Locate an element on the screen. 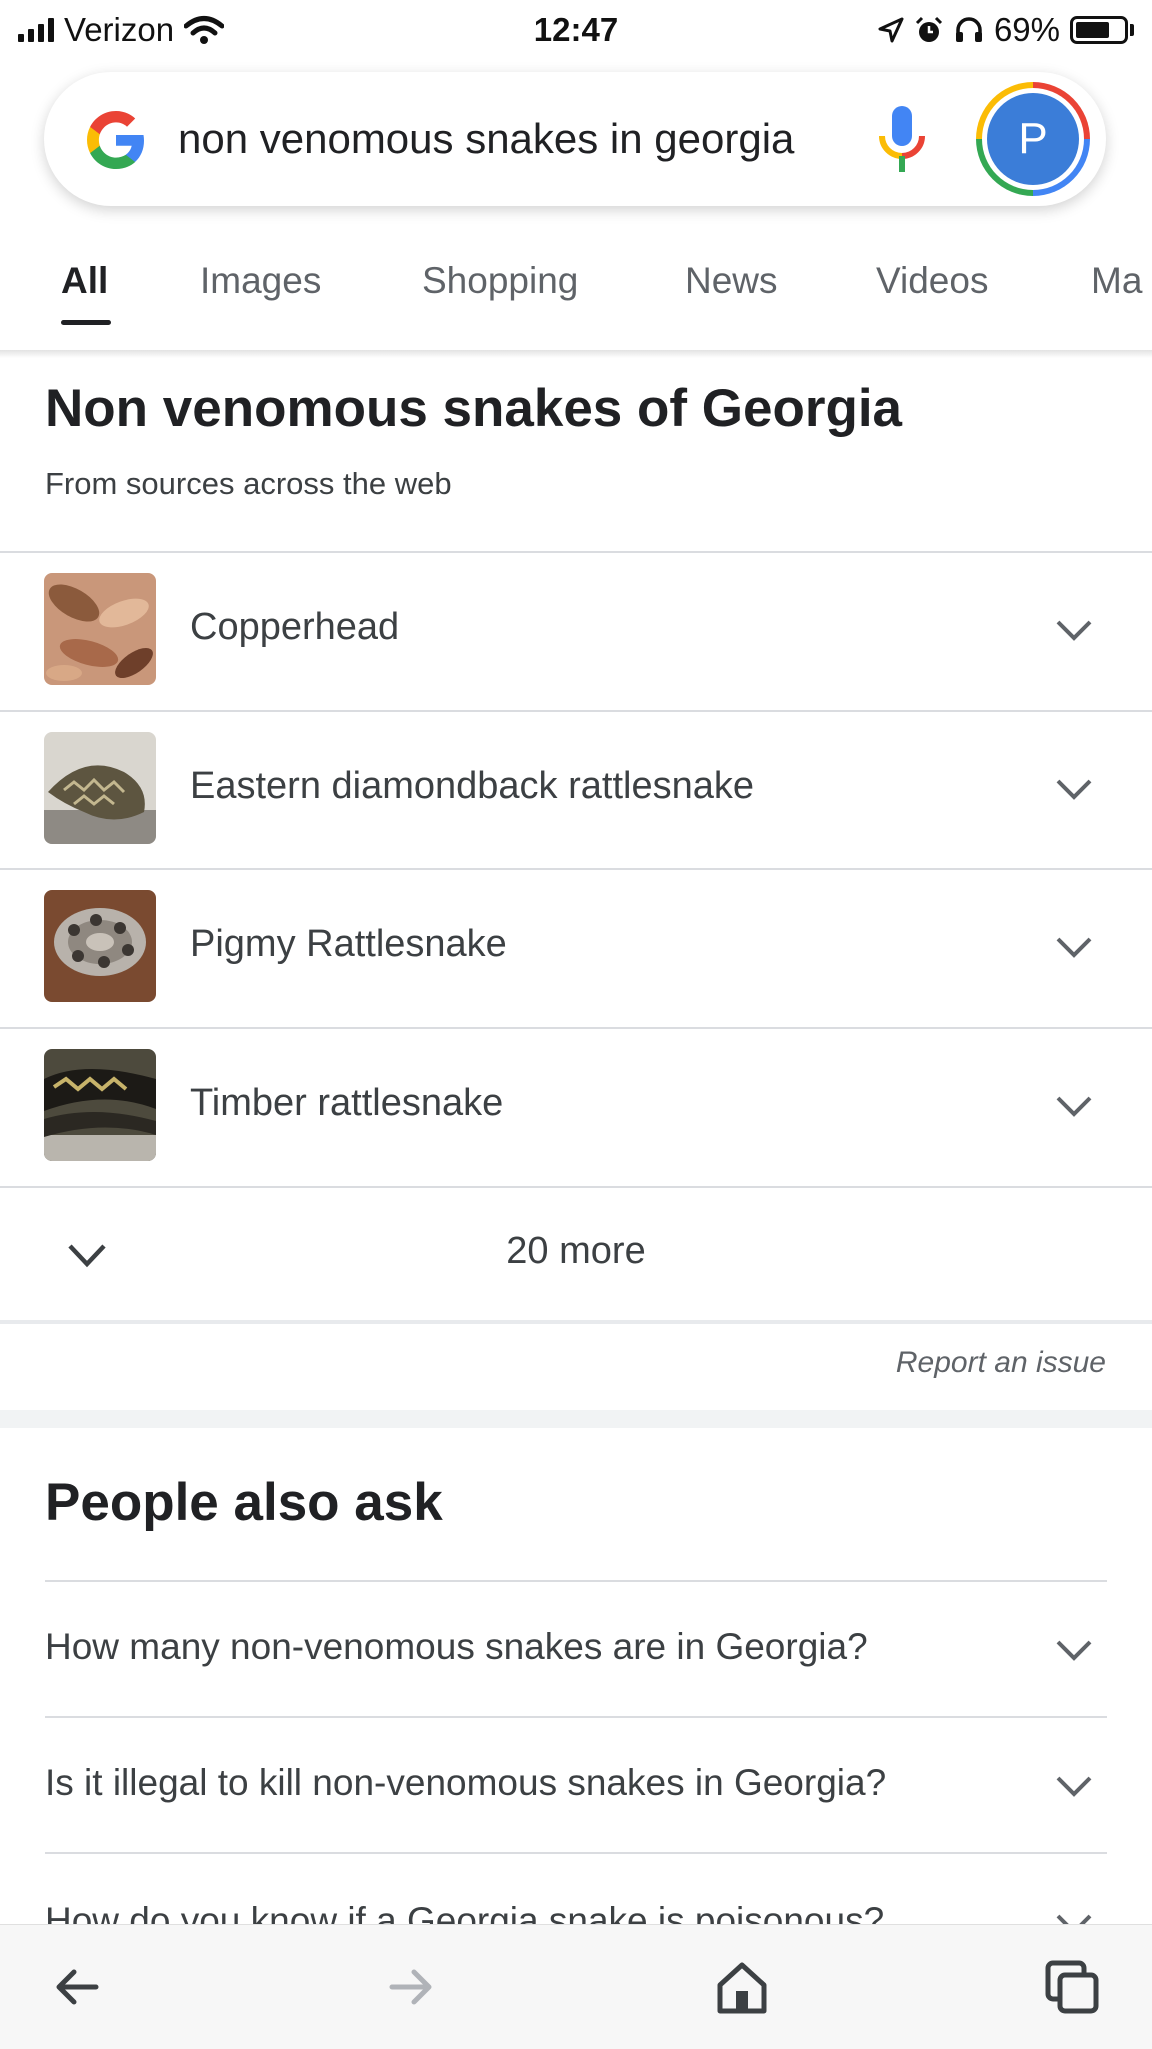 The width and height of the screenshot is (1152, 2049). tab-shopping: Shopping is located at coordinates (500, 281).